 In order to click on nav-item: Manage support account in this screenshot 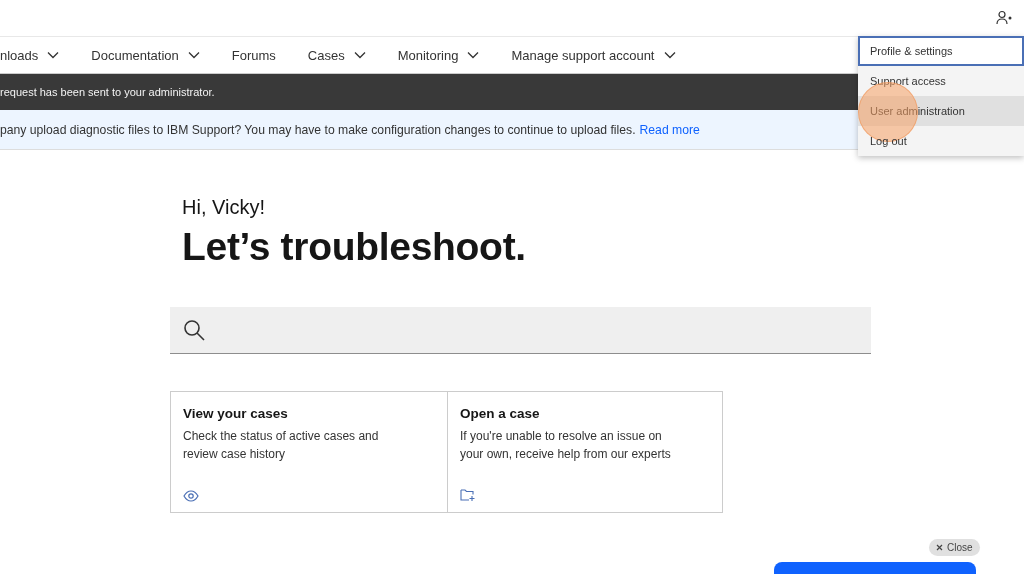, I will do `click(593, 55)`.